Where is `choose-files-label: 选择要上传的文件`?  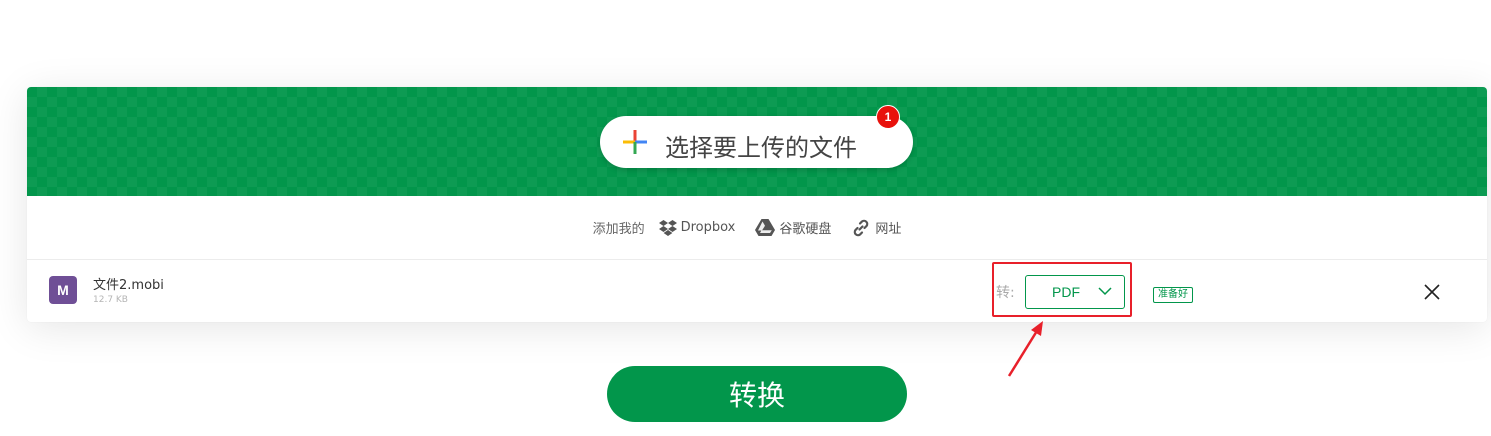
choose-files-label: 选择要上传的文件 is located at coordinates (761, 148).